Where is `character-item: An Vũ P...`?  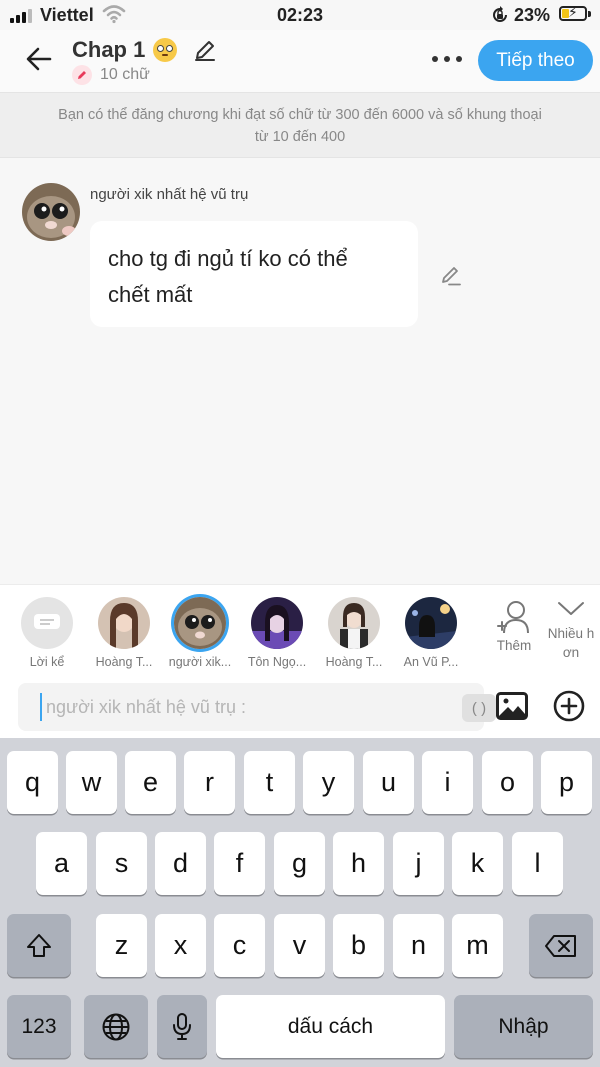
character-item: An Vũ P... is located at coordinates (431, 633).